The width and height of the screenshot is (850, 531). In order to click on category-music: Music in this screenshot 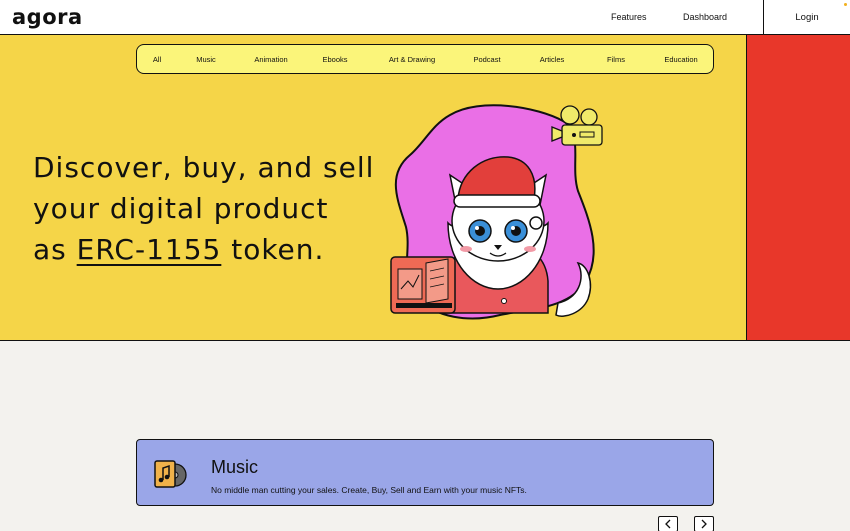, I will do `click(206, 59)`.